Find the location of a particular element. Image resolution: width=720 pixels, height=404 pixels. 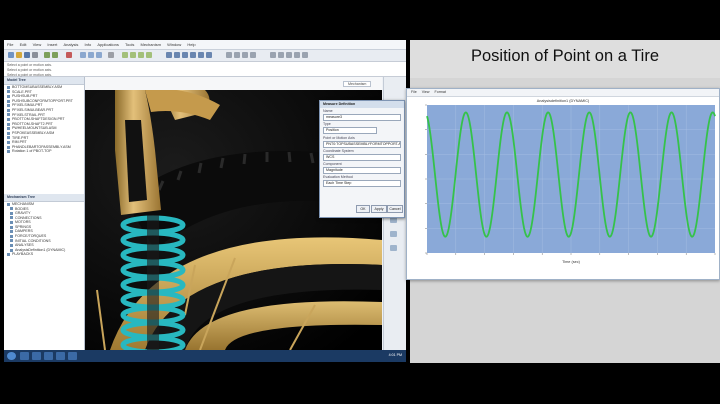

tool-b-icon is located at coordinates (237, 55).